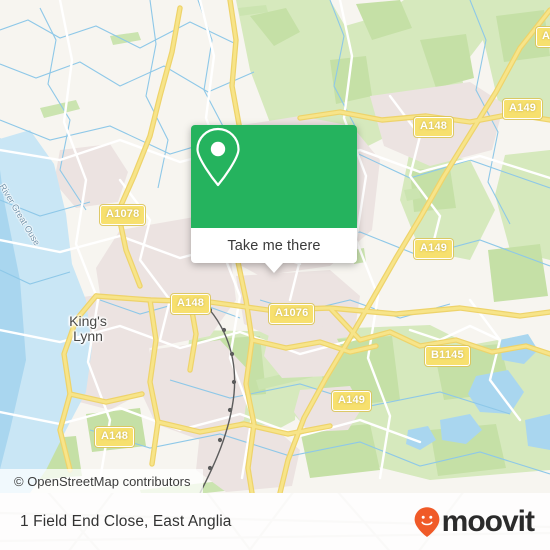 The height and width of the screenshot is (550, 550). Describe the element at coordinates (115, 437) in the screenshot. I see `road-shield-a148-south: A148` at that location.